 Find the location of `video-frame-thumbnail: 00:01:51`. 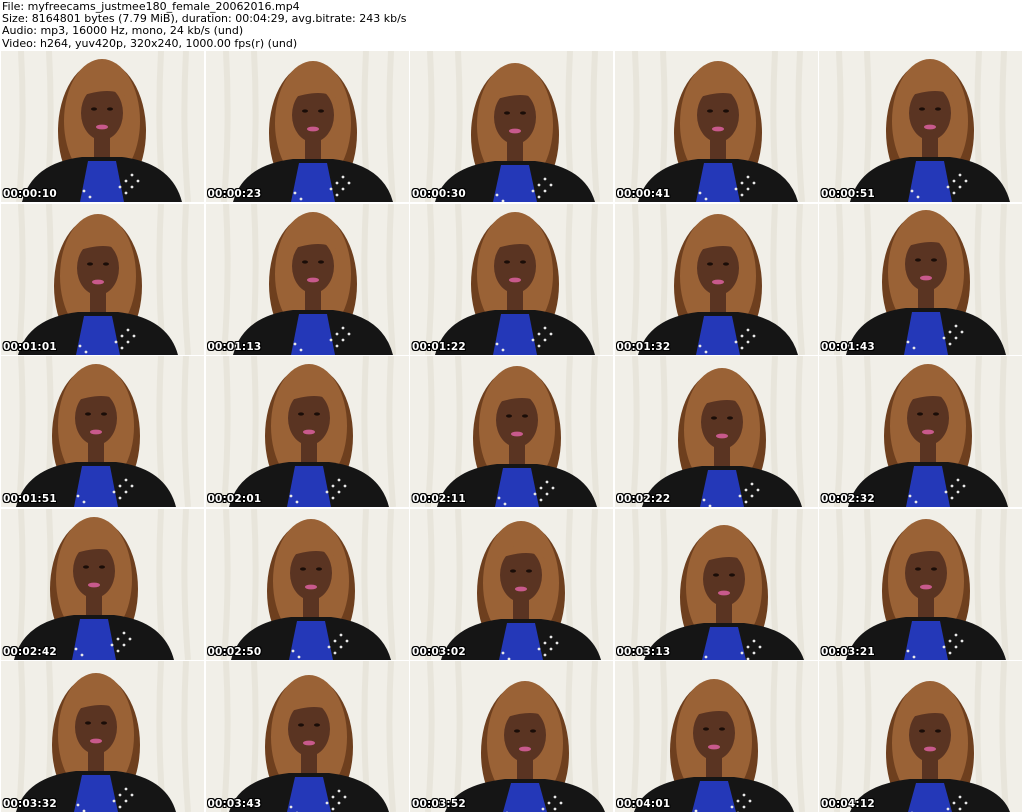

video-frame-thumbnail: 00:01:51 is located at coordinates (102, 431).